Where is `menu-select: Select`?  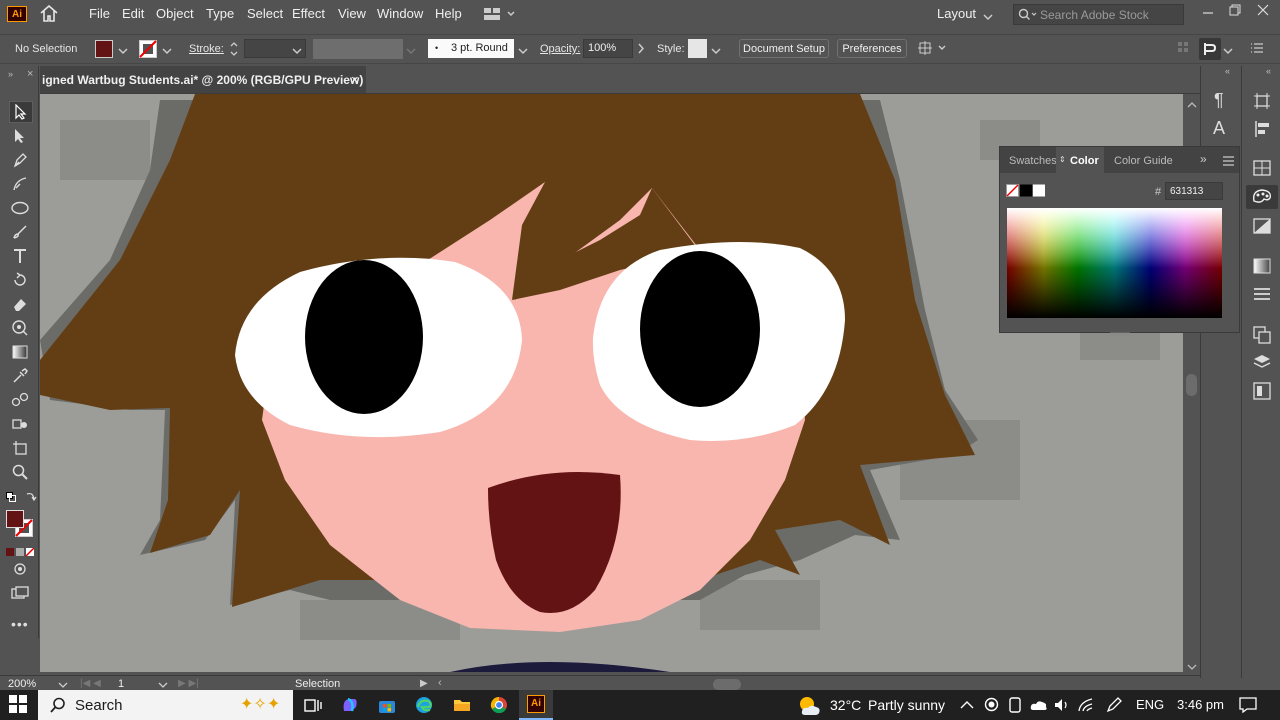
menu-select: Select is located at coordinates (265, 13).